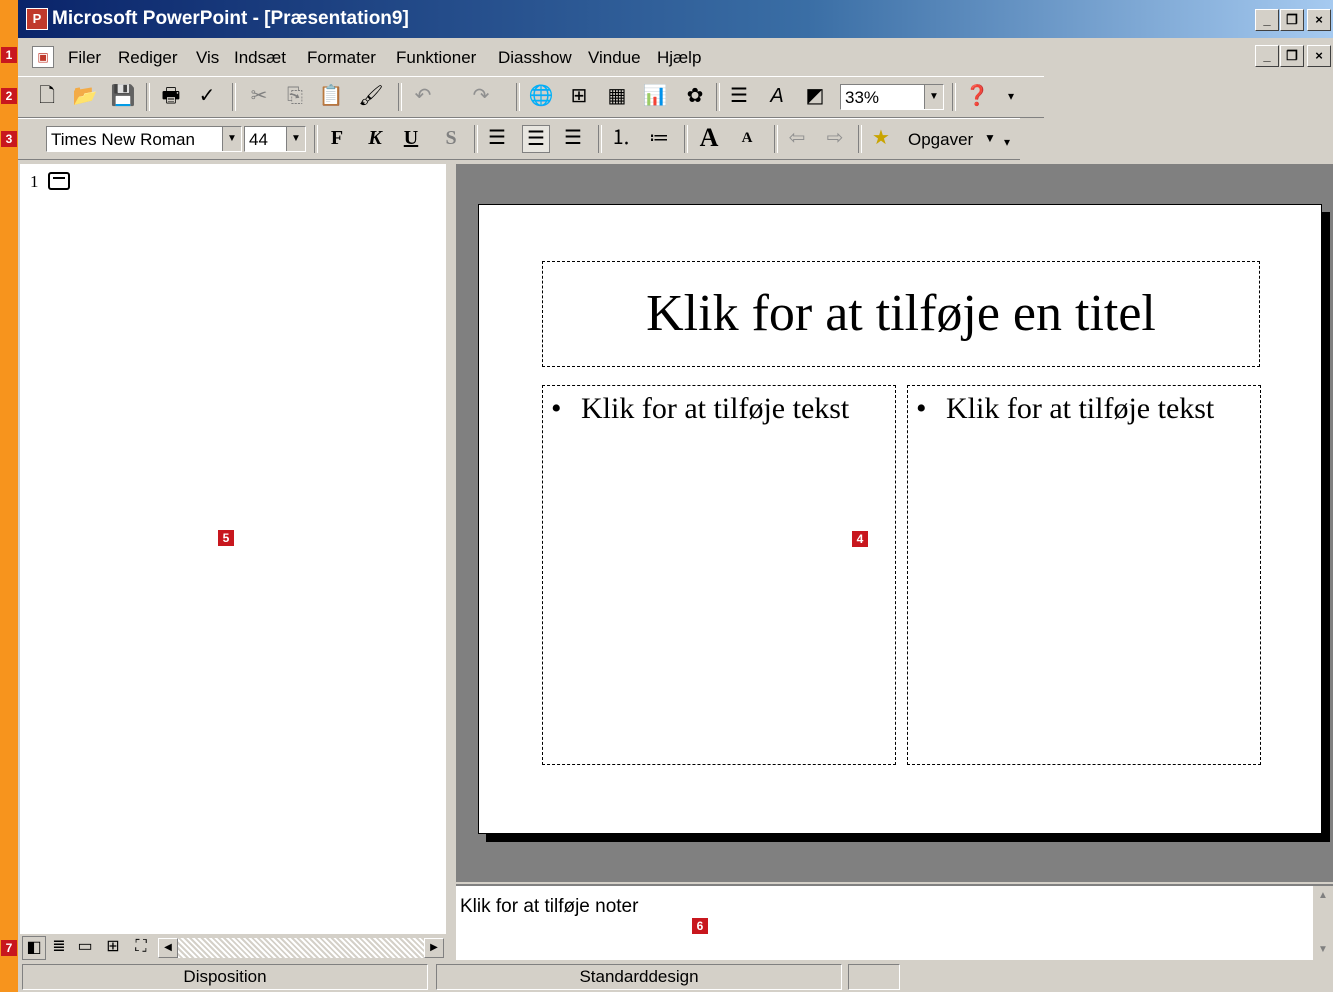 Image resolution: width=1333 pixels, height=992 pixels. Describe the element at coordinates (171, 96) in the screenshot. I see `print-icon: 🖶` at that location.